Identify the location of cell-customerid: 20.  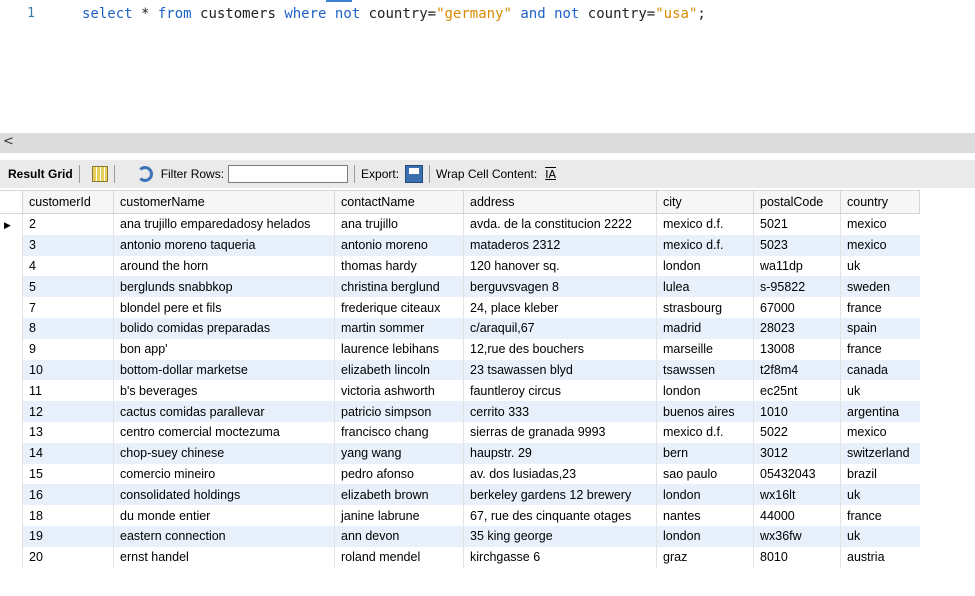
(68, 557).